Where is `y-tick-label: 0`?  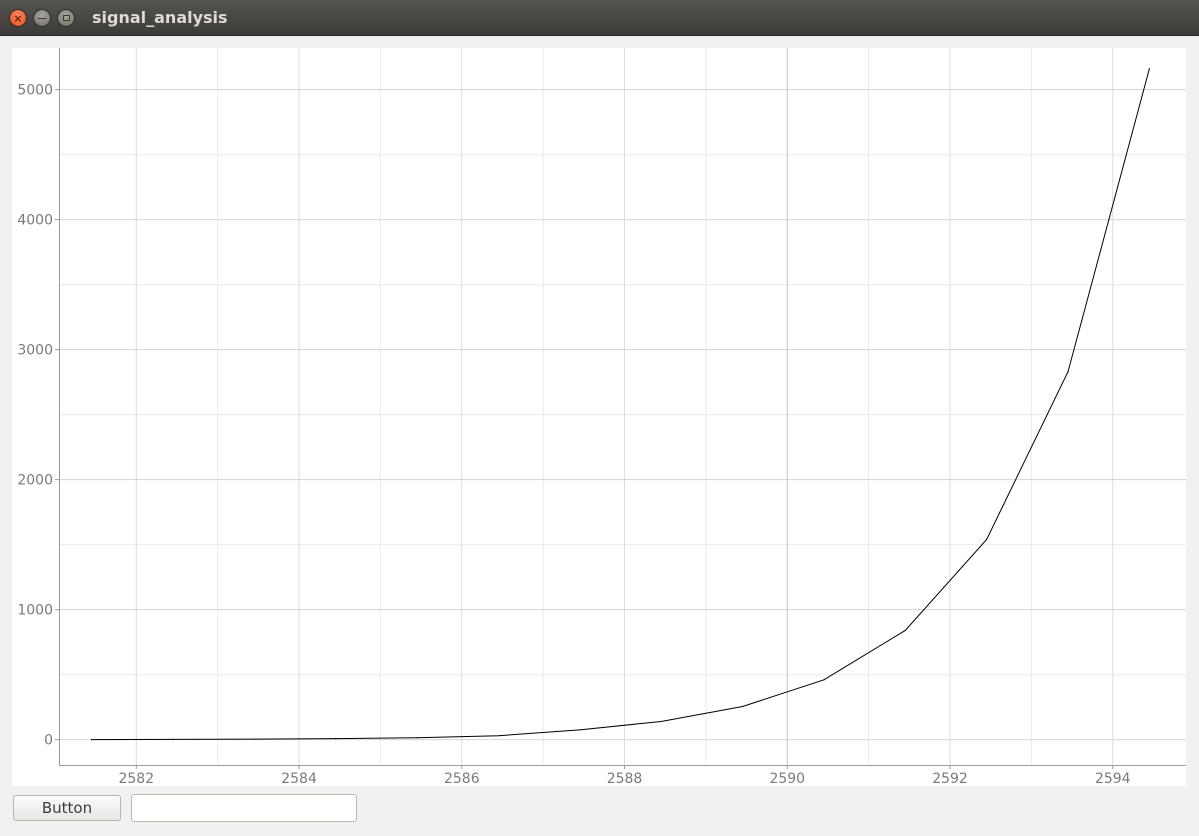 y-tick-label: 0 is located at coordinates (48, 741).